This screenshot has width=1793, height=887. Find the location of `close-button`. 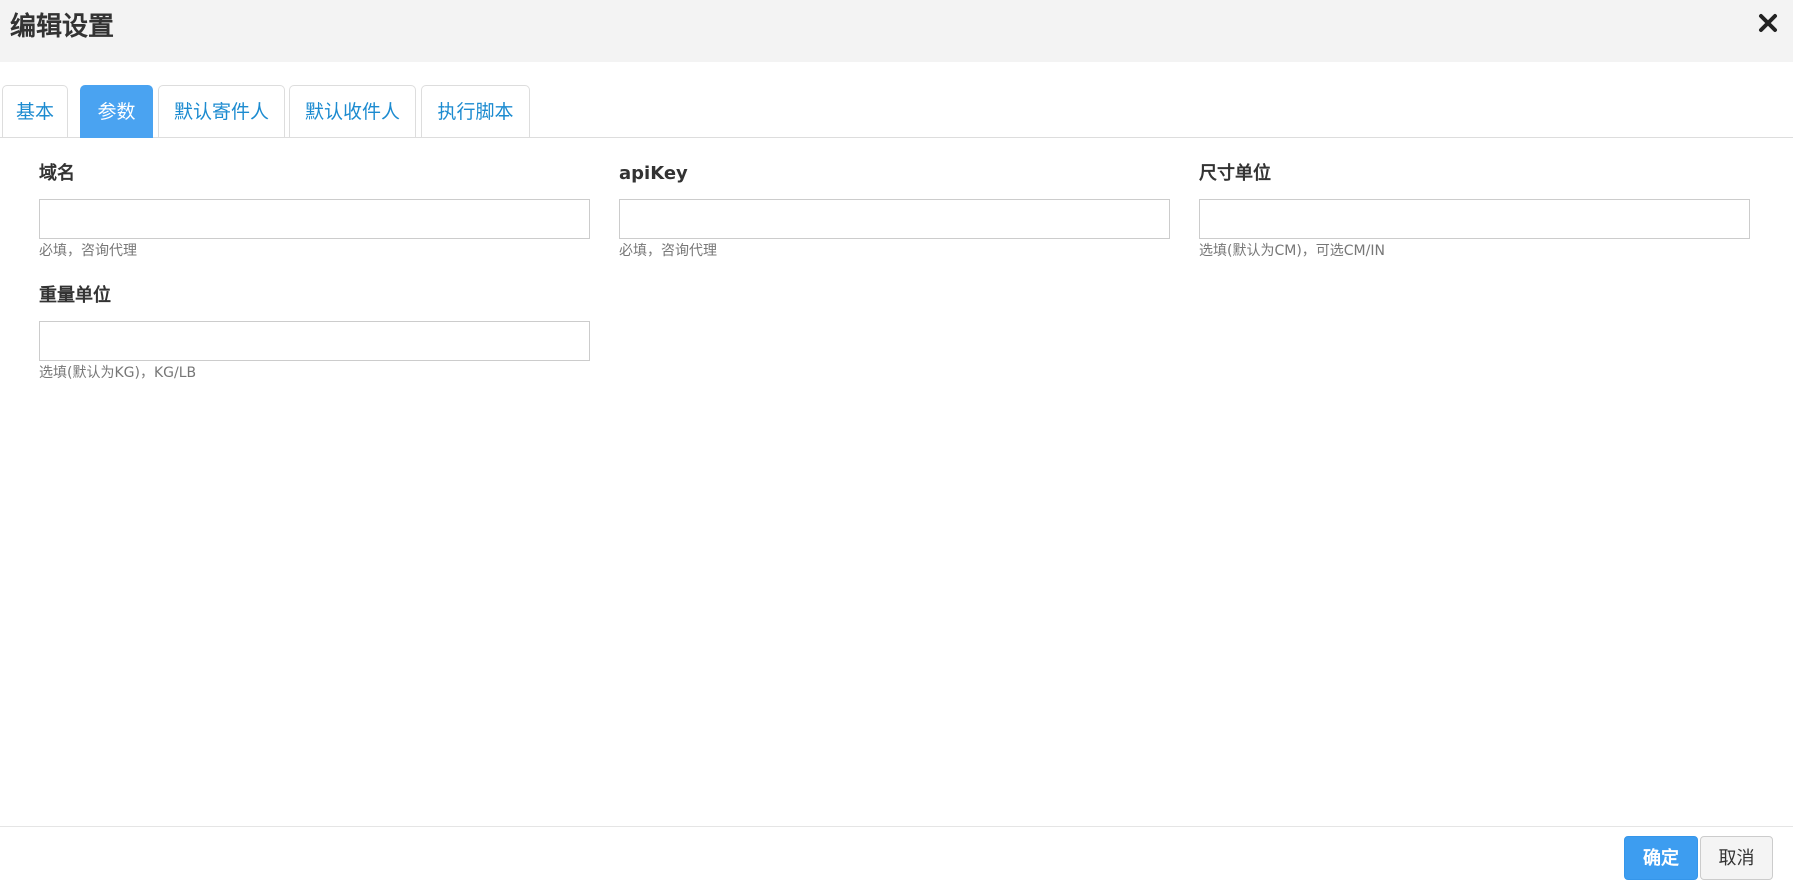

close-button is located at coordinates (1768, 23).